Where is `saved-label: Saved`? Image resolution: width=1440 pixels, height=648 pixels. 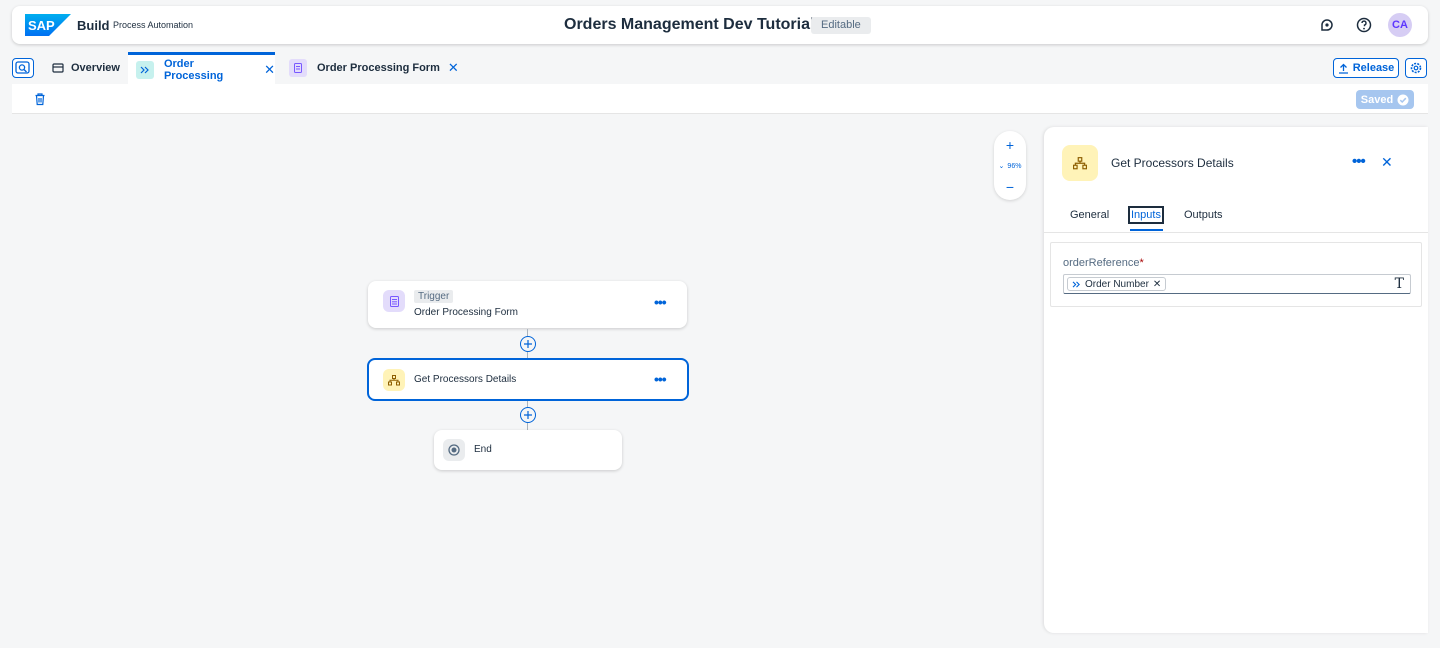 saved-label: Saved is located at coordinates (1377, 99).